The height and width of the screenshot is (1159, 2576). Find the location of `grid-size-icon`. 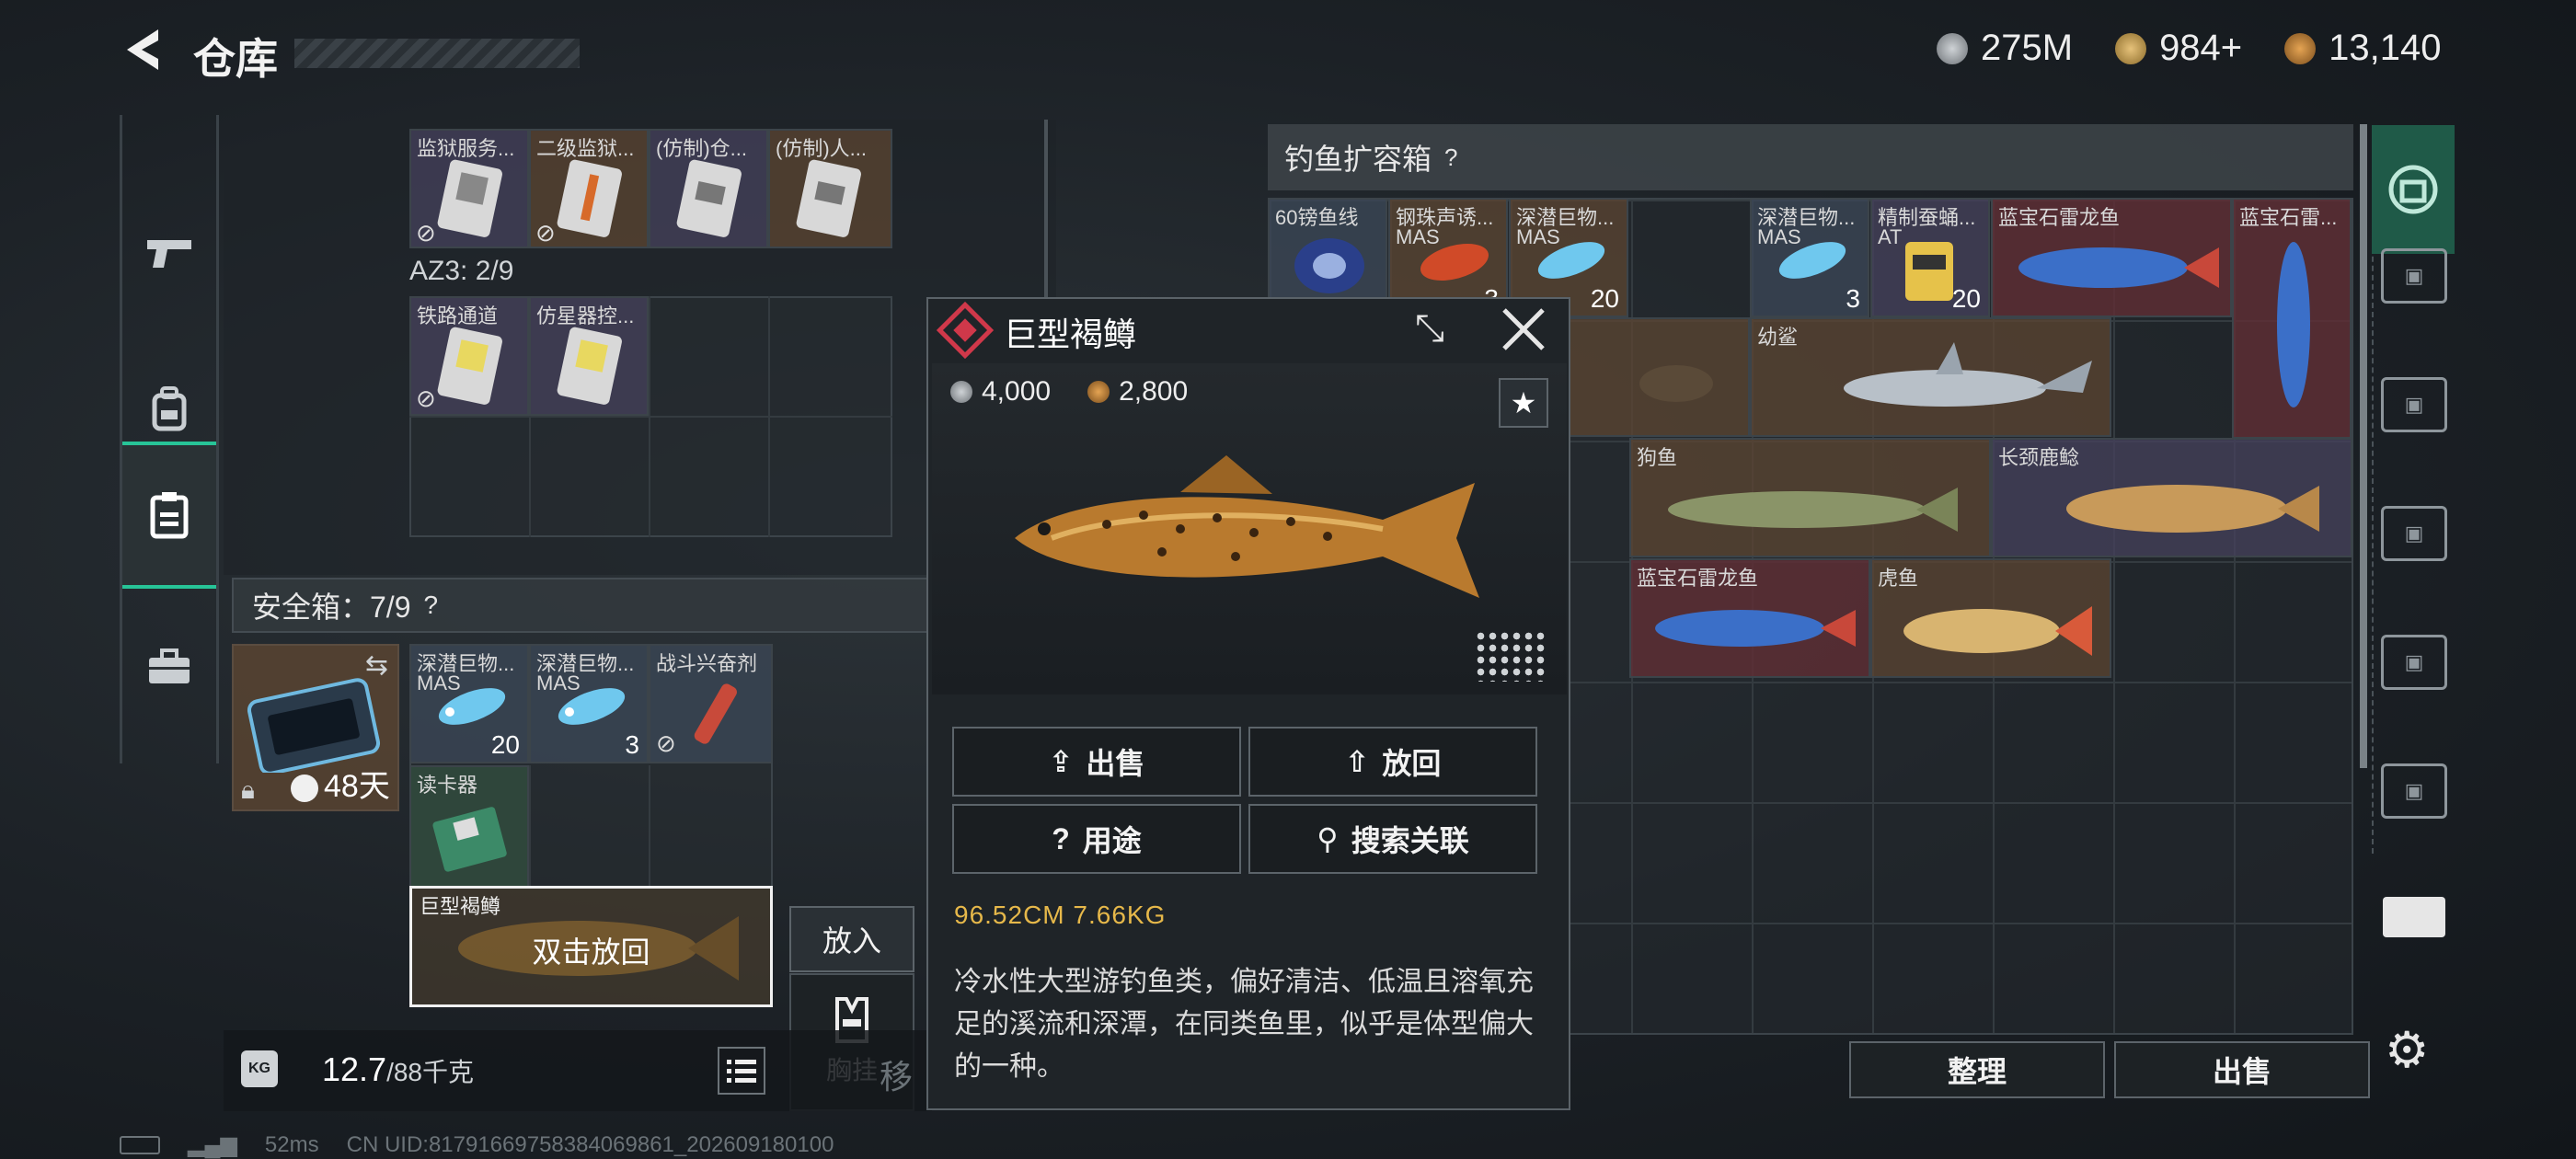

grid-size-icon is located at coordinates (1511, 656).